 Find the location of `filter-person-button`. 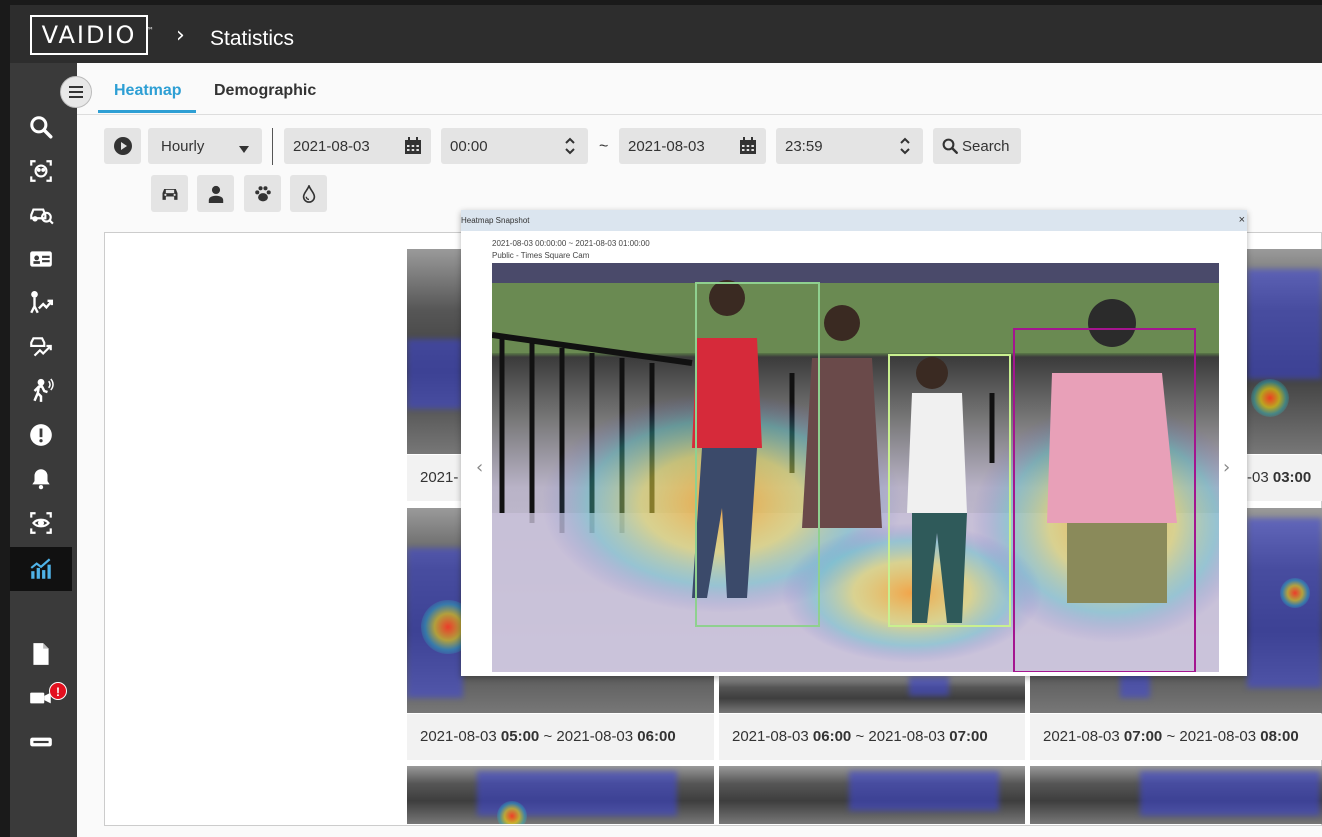

filter-person-button is located at coordinates (215, 193).